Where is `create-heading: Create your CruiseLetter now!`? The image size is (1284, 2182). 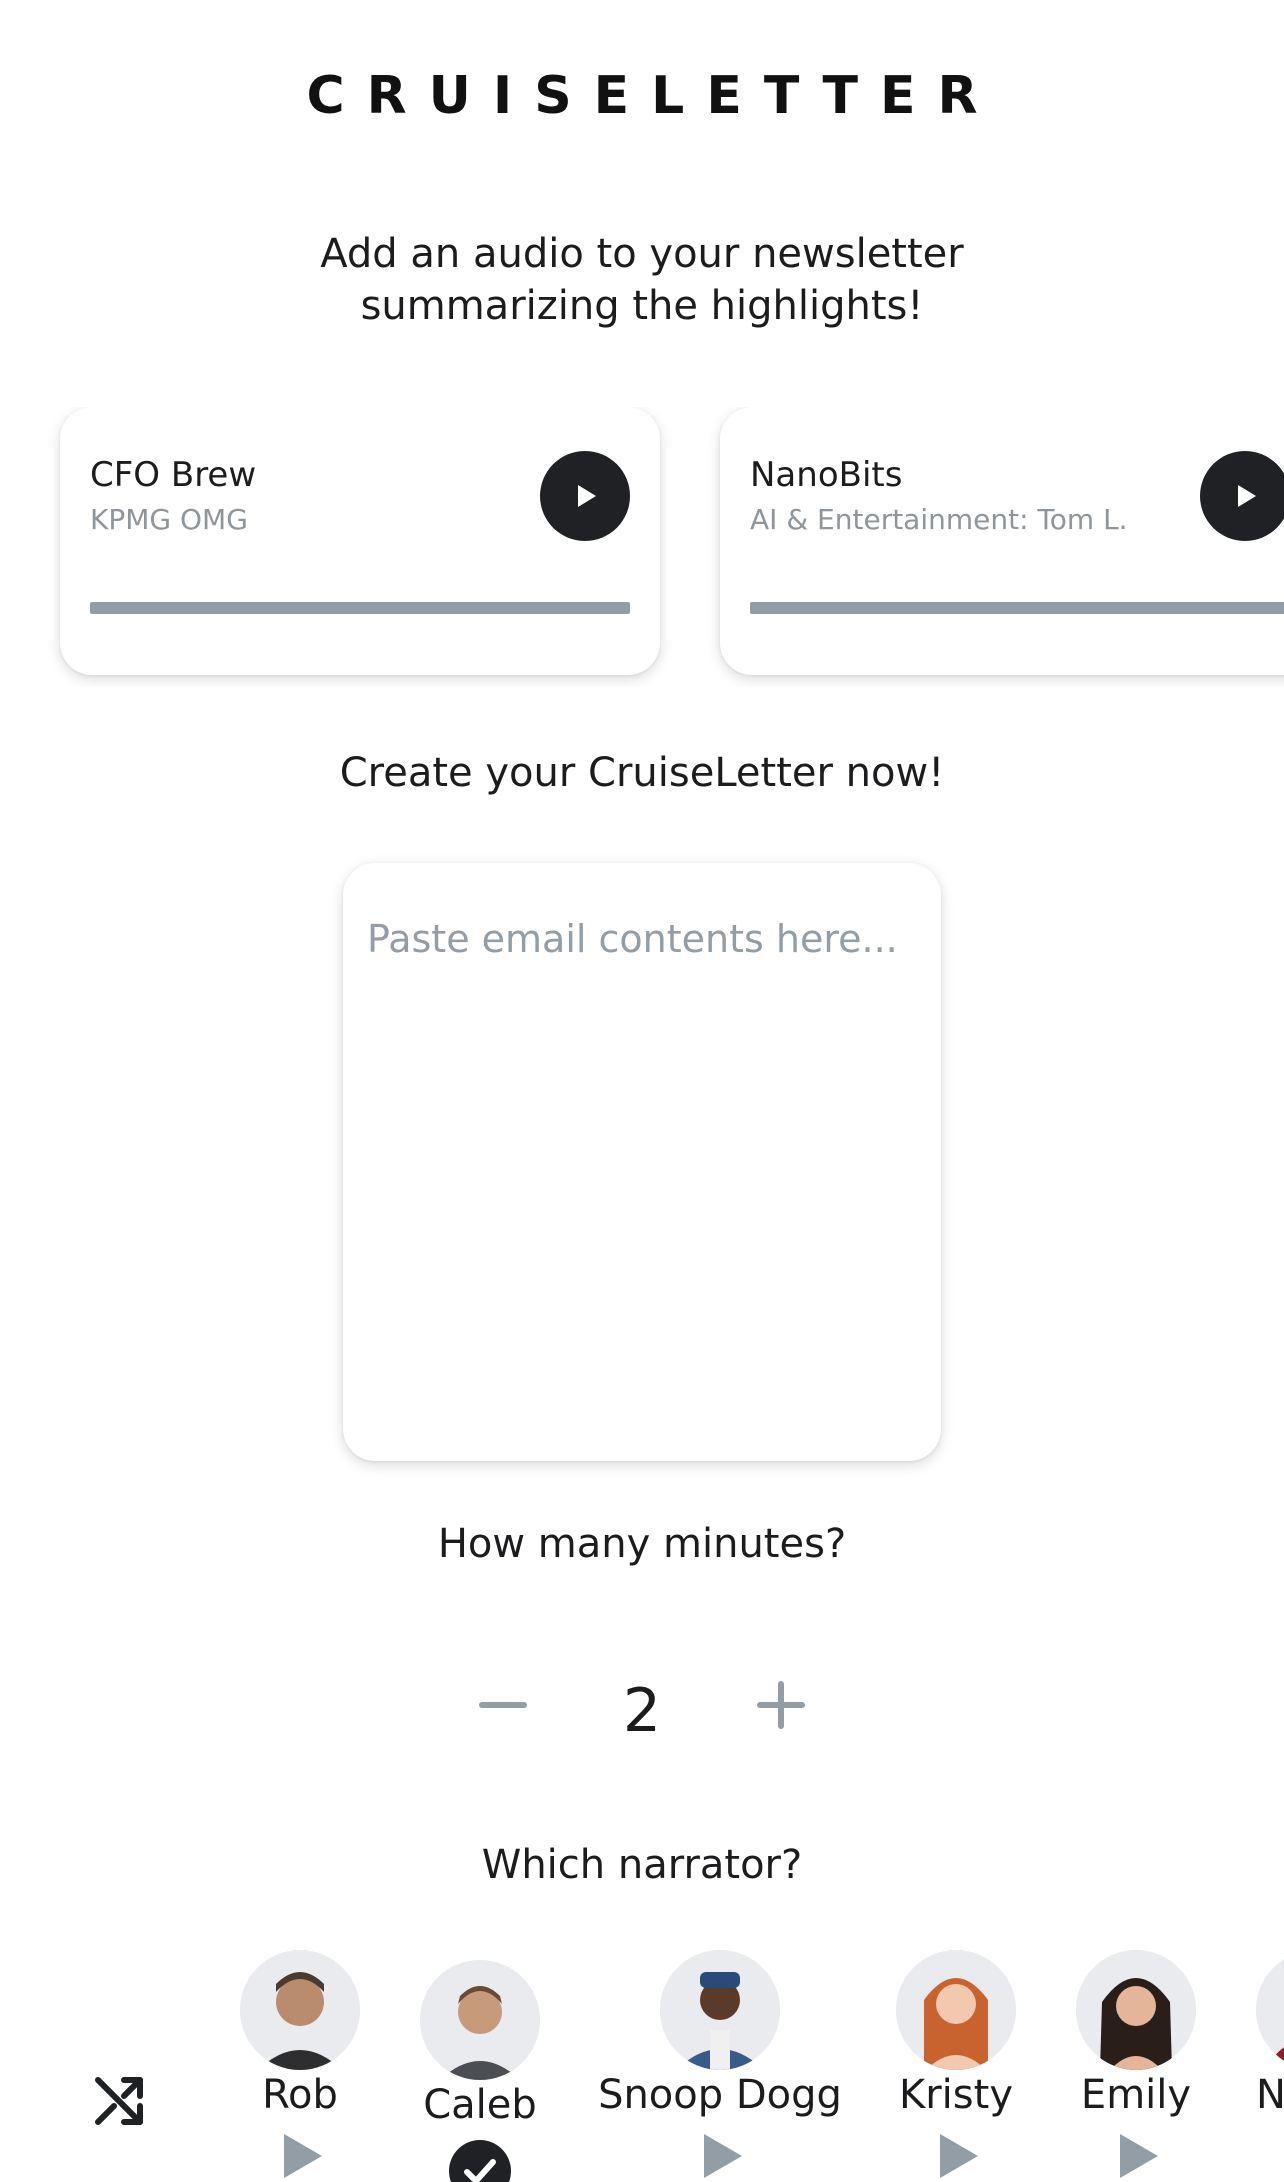 create-heading: Create your CruiseLetter now! is located at coordinates (642, 773).